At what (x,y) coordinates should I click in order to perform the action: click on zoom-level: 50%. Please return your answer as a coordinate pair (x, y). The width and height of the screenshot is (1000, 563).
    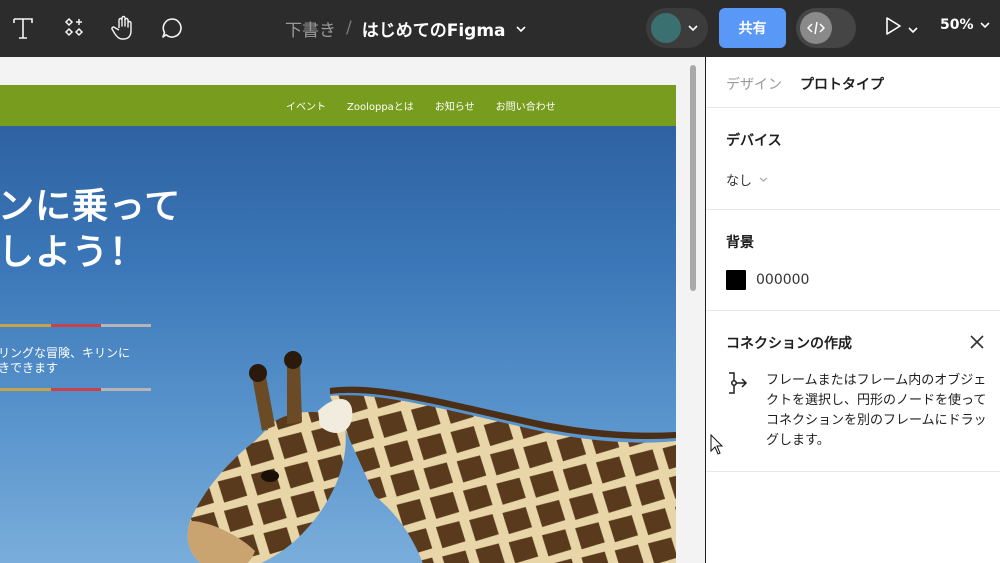
    Looking at the image, I should click on (957, 25).